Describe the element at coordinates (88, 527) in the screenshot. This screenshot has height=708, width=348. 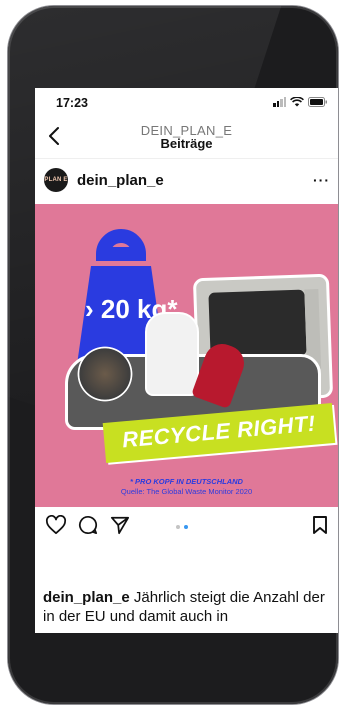
I see `comment-icon` at that location.